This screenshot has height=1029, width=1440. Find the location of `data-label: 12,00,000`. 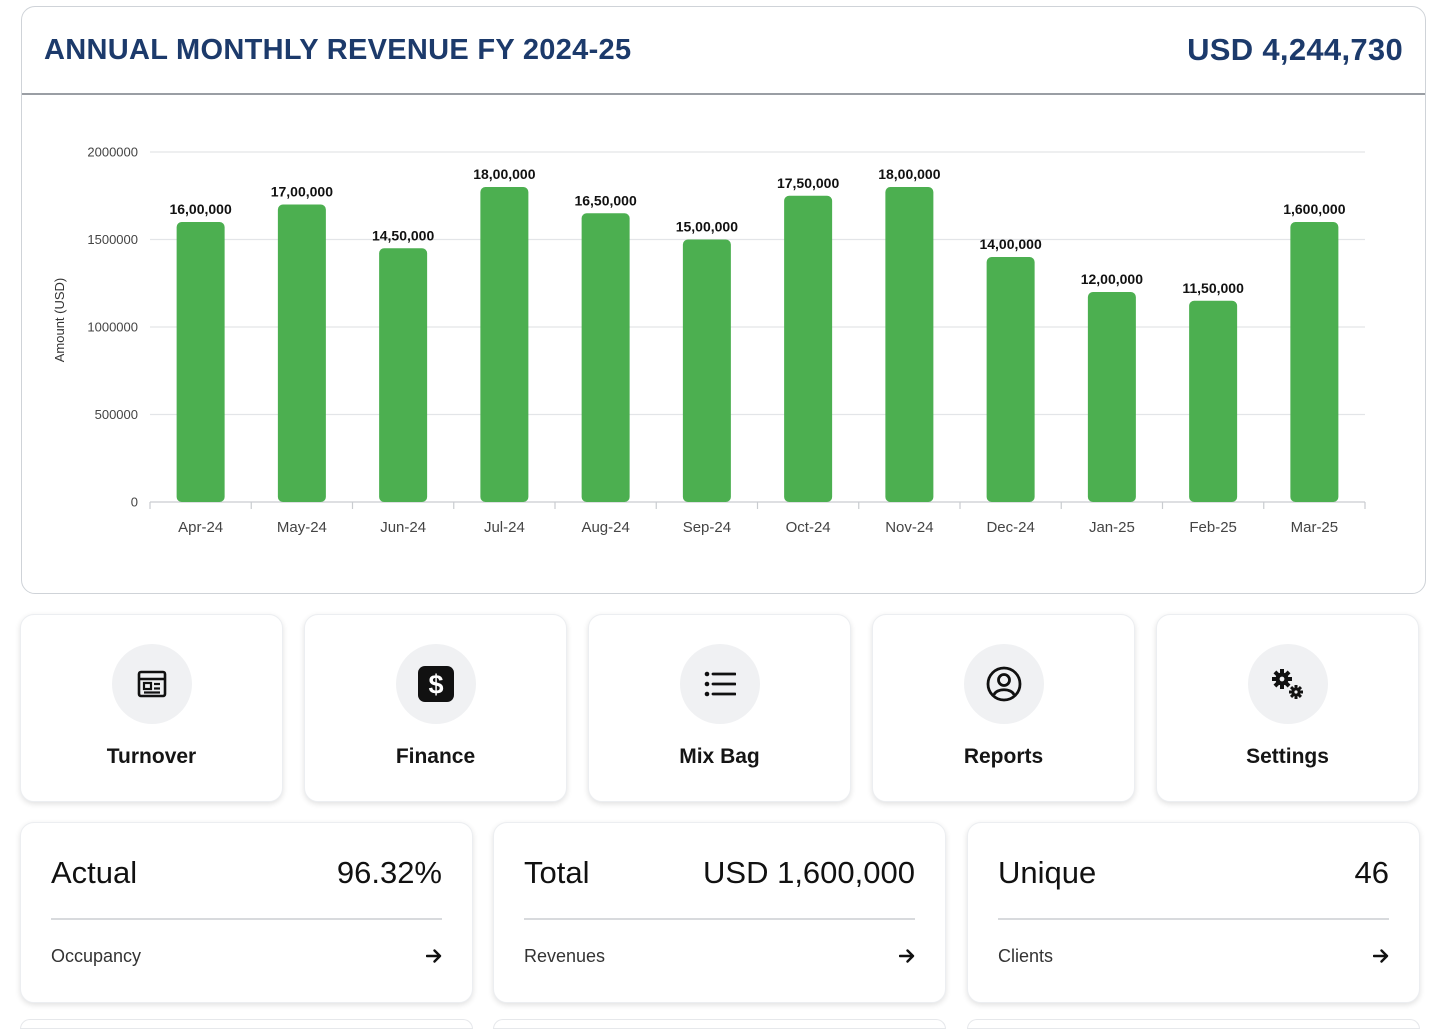

data-label: 12,00,000 is located at coordinates (1112, 279).